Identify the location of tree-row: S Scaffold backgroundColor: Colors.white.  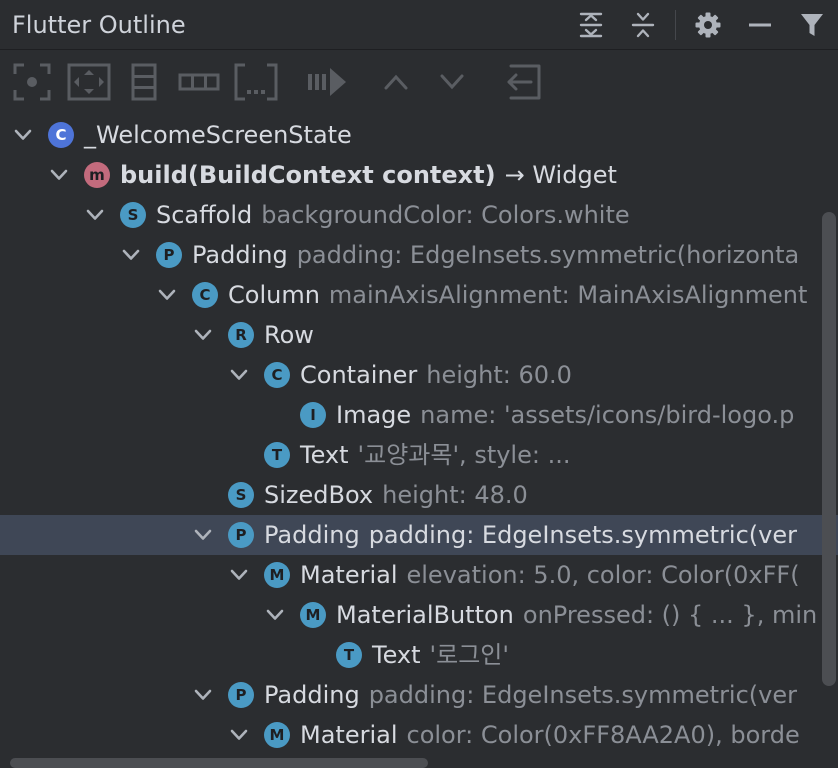
(419, 215).